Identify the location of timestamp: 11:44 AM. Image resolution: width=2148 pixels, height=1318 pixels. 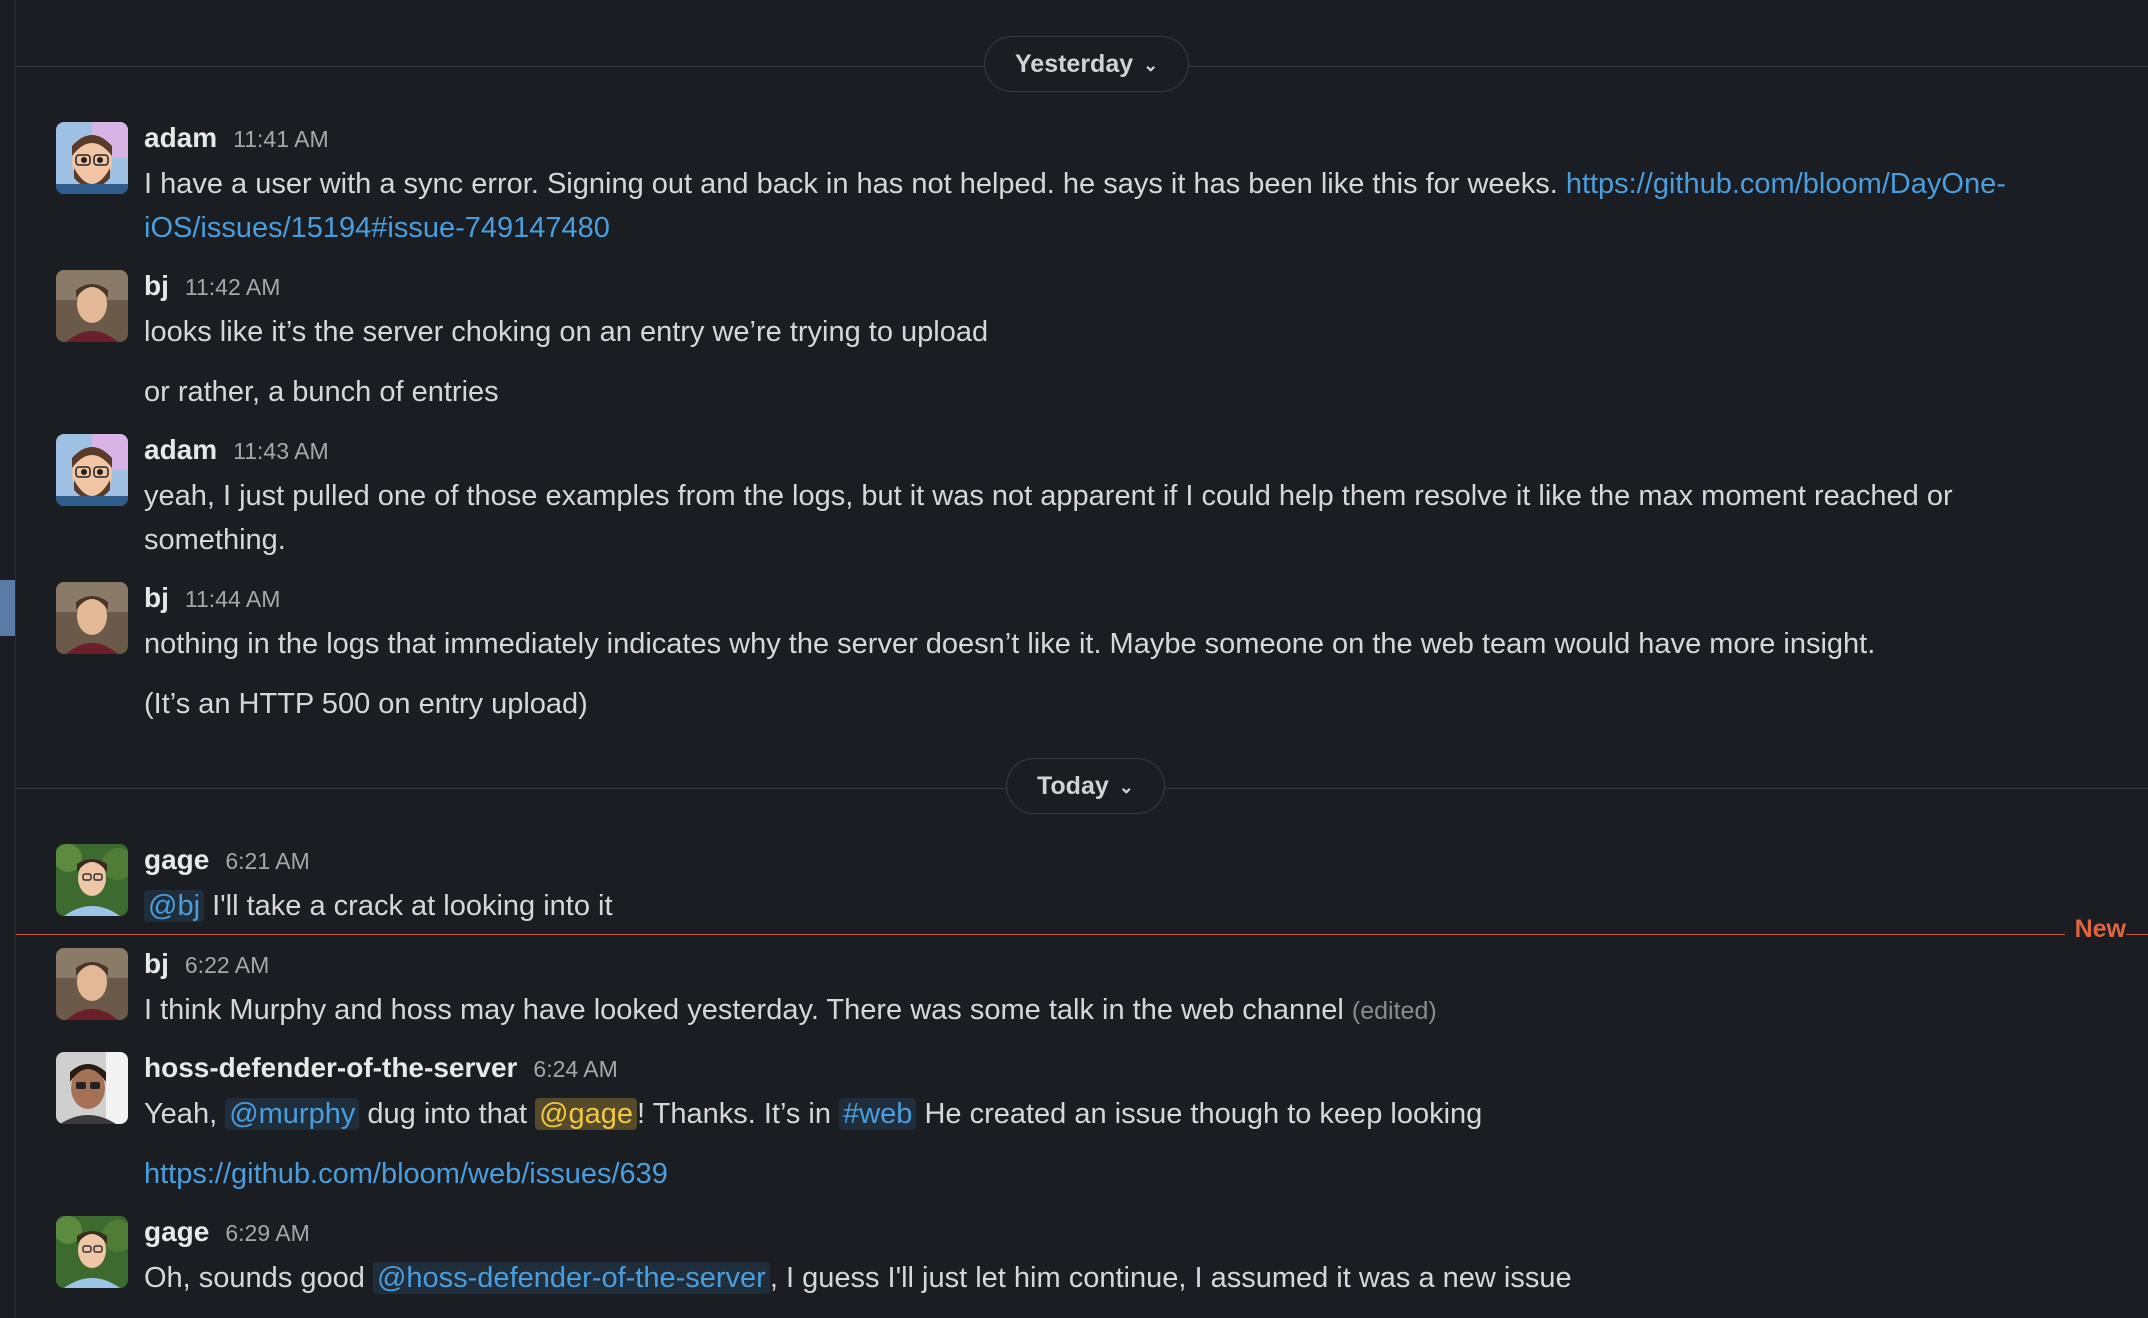
(232, 599).